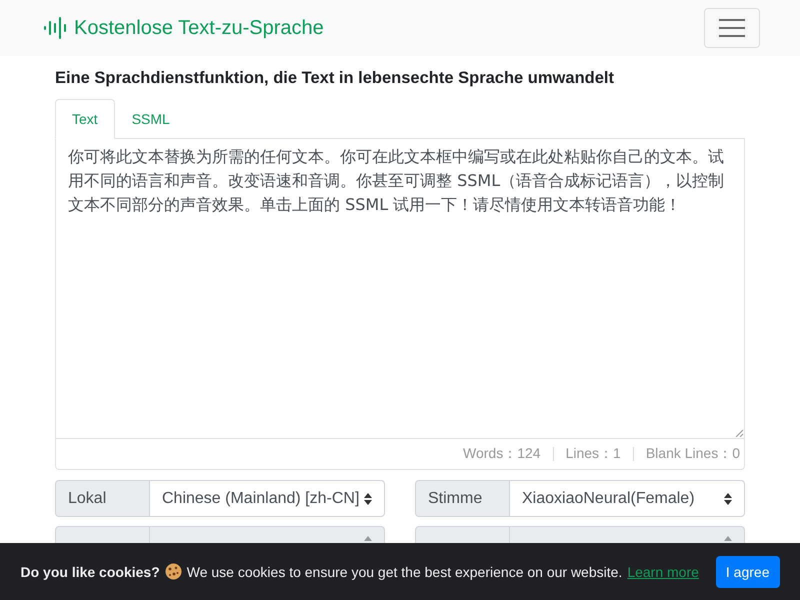 The width and height of the screenshot is (800, 600). What do you see at coordinates (404, 572) in the screenshot?
I see `cookie-message: We use cookies to ensure you get the best experience on our website.` at bounding box center [404, 572].